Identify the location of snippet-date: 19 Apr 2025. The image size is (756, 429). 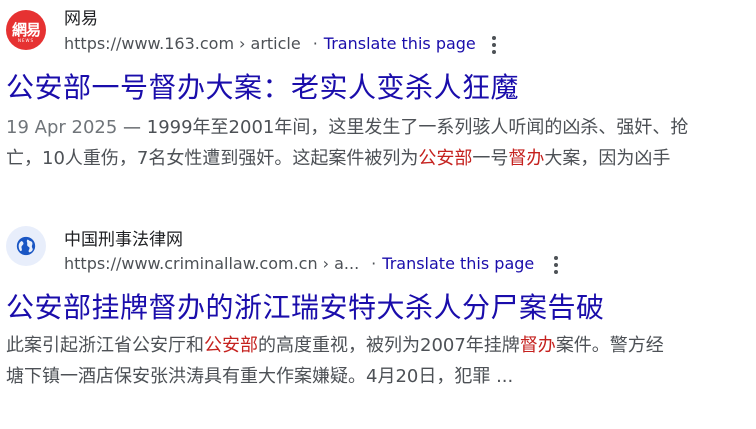
(62, 127).